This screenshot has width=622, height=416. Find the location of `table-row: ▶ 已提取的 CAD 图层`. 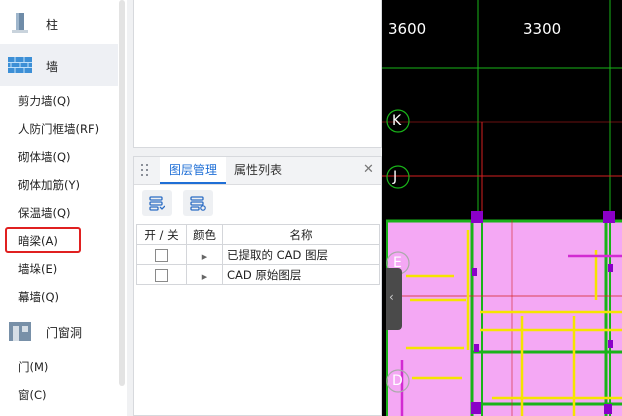

table-row: ▶ 已提取的 CAD 图层 is located at coordinates (258, 254).